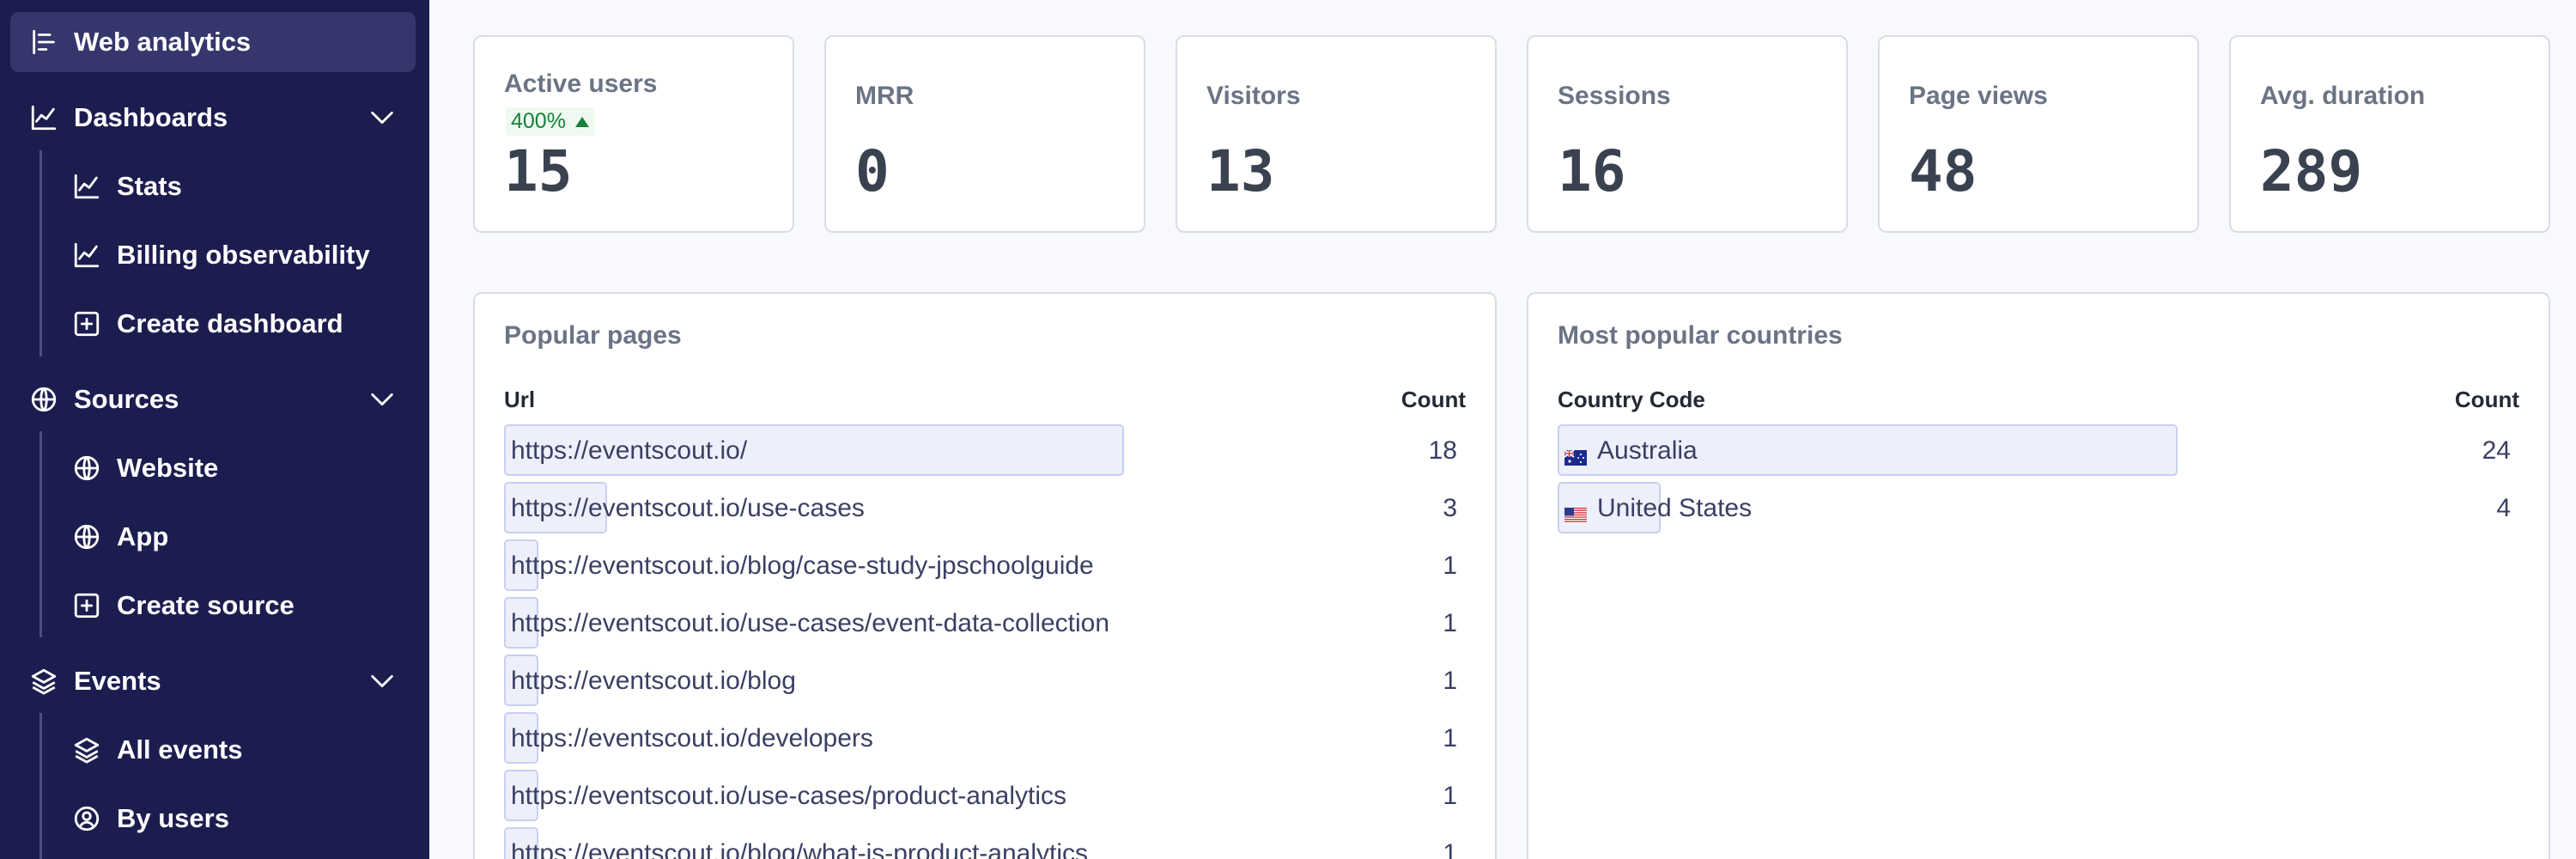 Image resolution: width=2576 pixels, height=859 pixels. I want to click on table-row: https://eventscout.io/18, so click(985, 450).